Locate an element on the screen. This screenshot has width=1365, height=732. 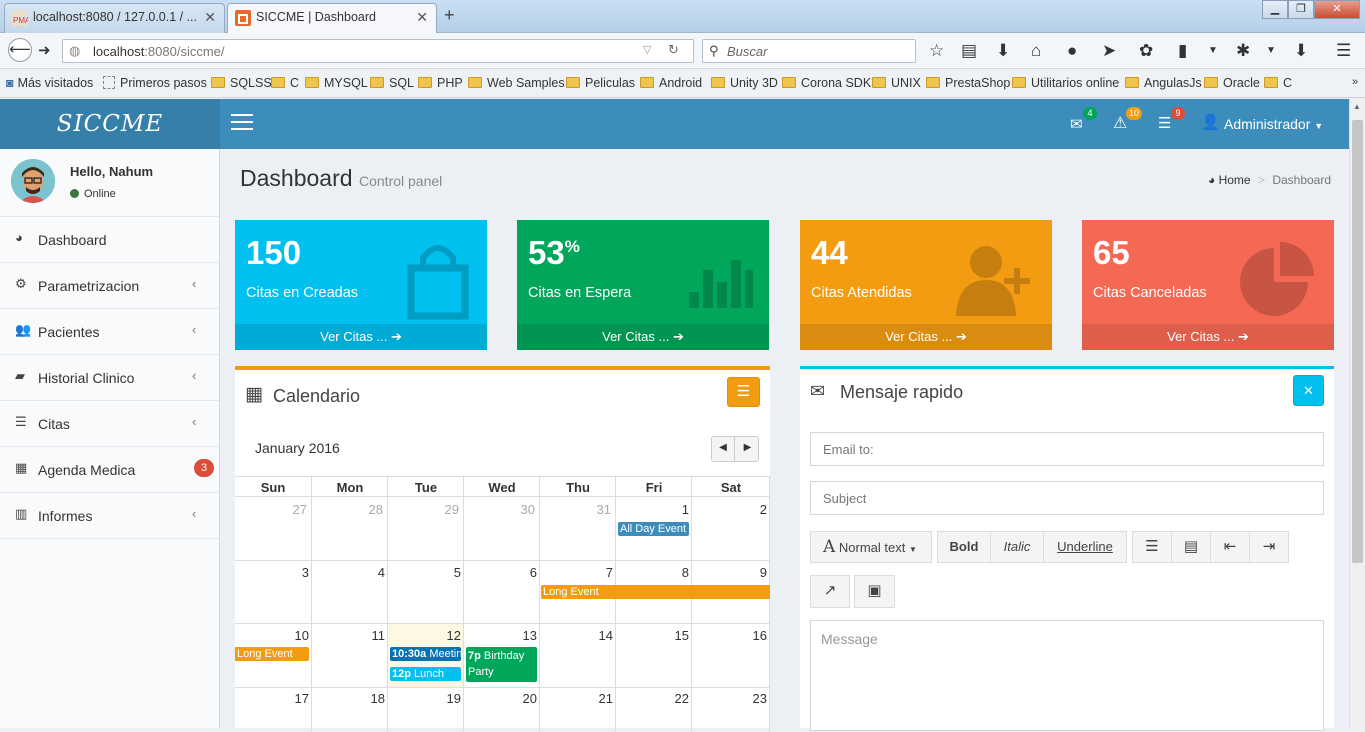
ordered-list-icon: ▤ is located at coordinates (1191, 547).